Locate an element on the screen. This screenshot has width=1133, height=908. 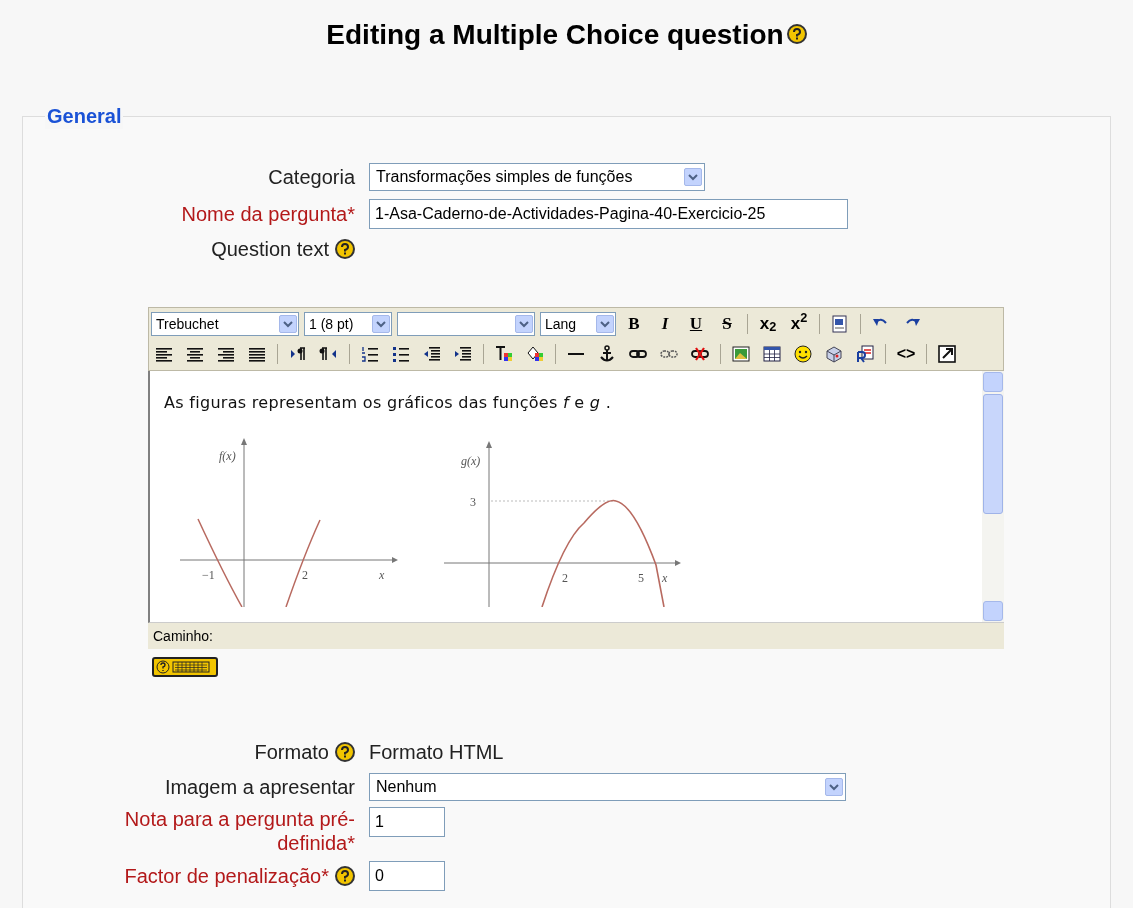
field-label: Factor de penalização* is located at coordinates (226, 876).